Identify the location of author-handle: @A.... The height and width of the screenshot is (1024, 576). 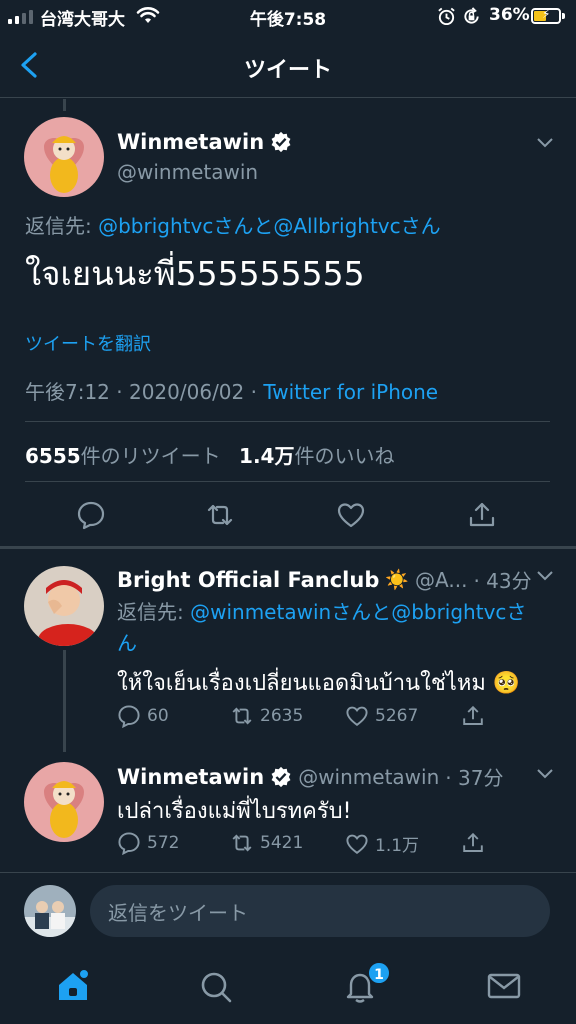
(441, 580).